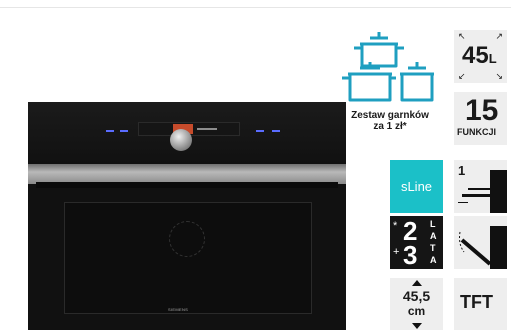  Describe the element at coordinates (196, 131) in the screenshot. I see `oven-touch-buttons` at that location.